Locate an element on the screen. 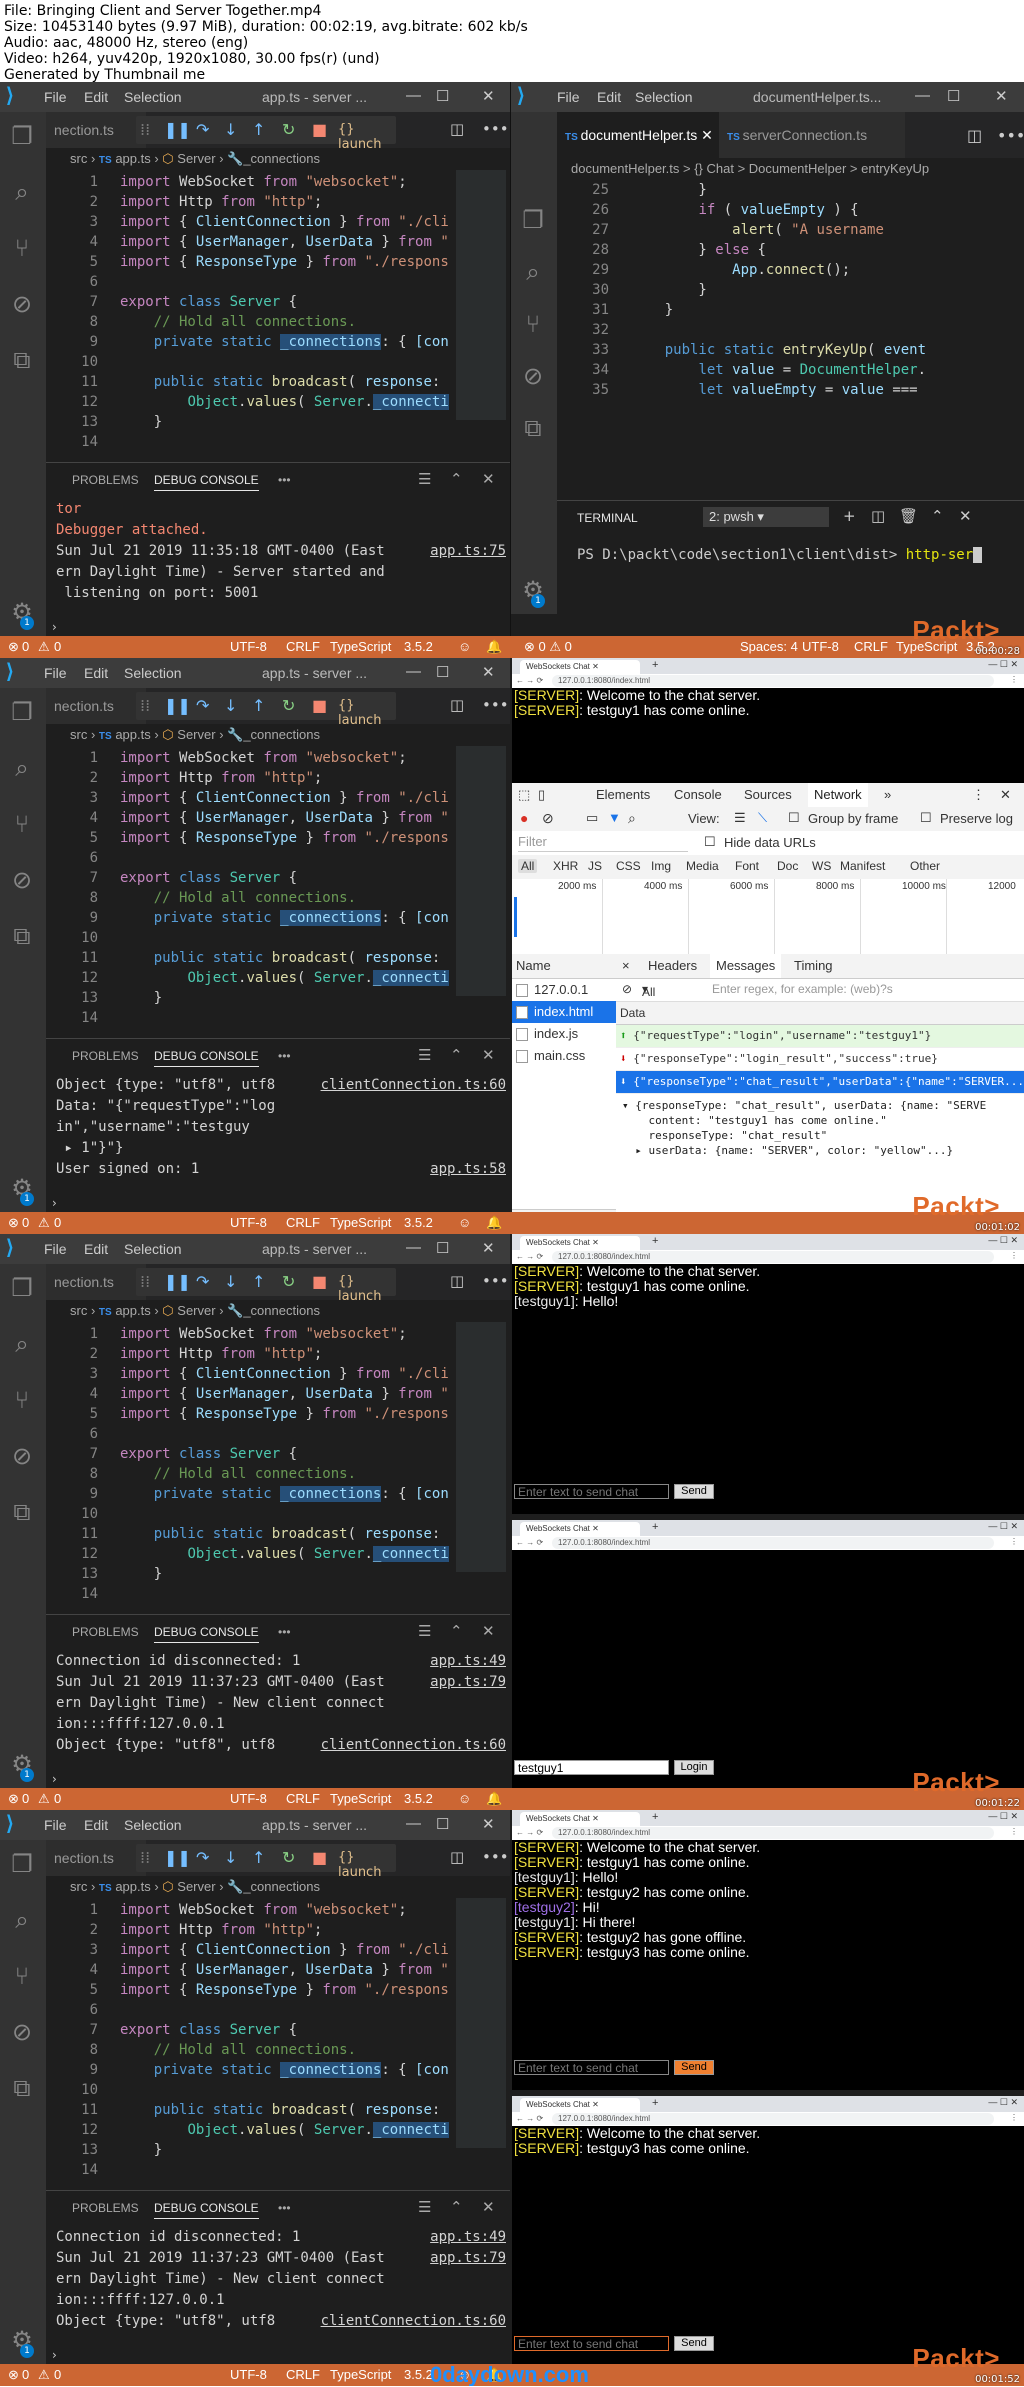 This screenshot has width=1024, height=2387. code-line: 11 public static broadcast( response: is located at coordinates (243, 382).